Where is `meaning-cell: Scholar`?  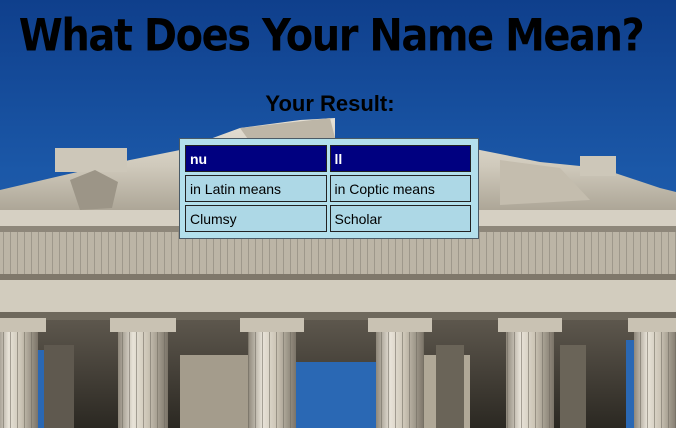 meaning-cell: Scholar is located at coordinates (400, 218).